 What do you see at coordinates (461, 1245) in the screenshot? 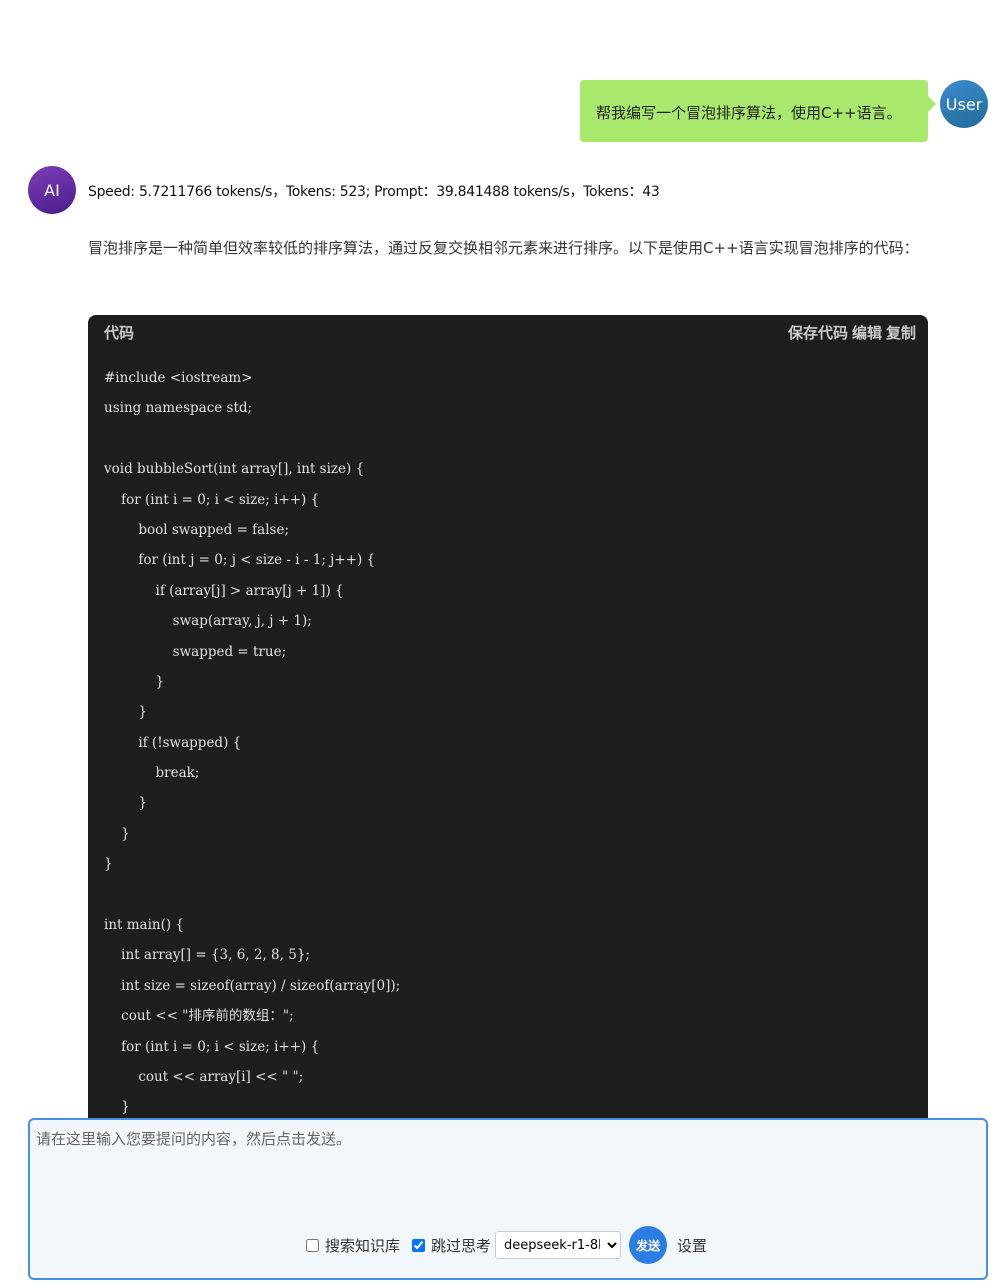
I see `skip-think-label: 跳过思考` at bounding box center [461, 1245].